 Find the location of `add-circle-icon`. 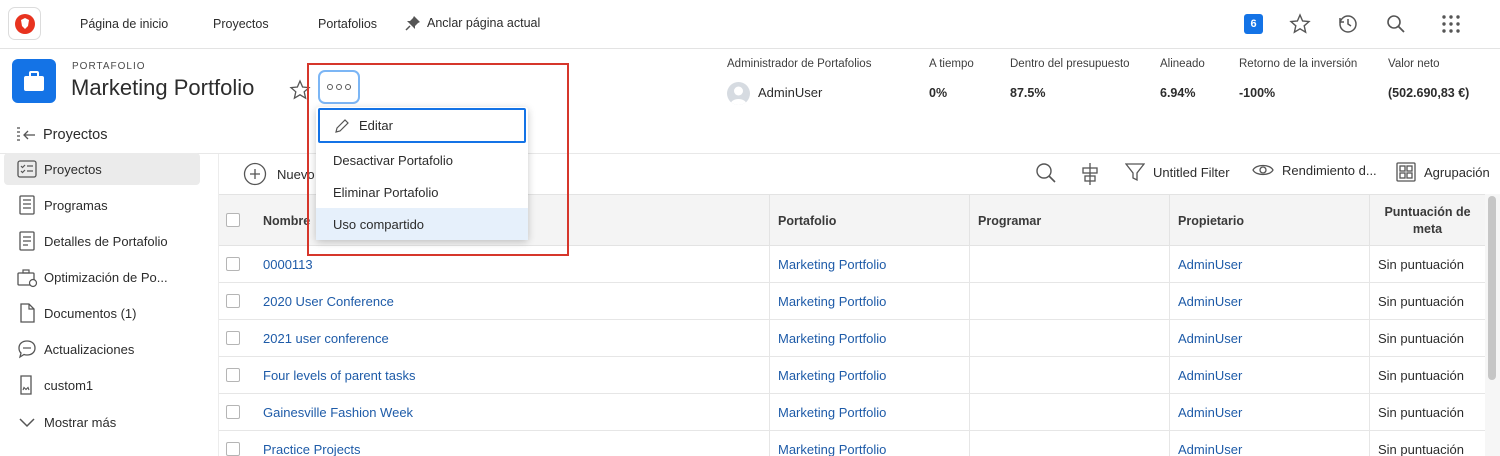

add-circle-icon is located at coordinates (255, 174).